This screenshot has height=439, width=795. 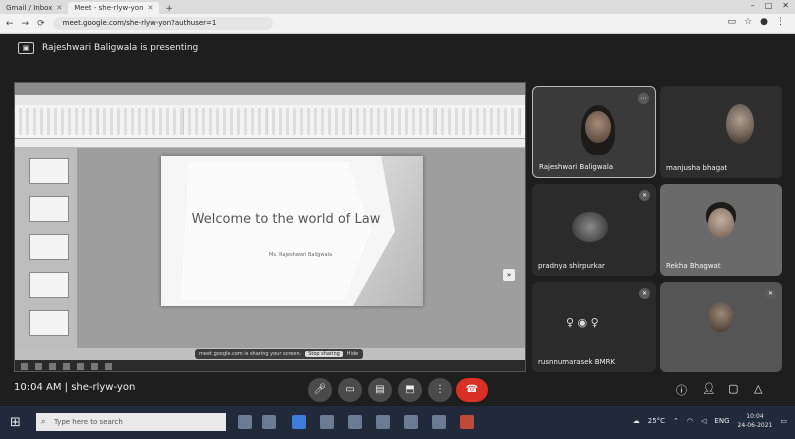 What do you see at coordinates (780, 22) in the screenshot?
I see `menu-icon: ⋮` at bounding box center [780, 22].